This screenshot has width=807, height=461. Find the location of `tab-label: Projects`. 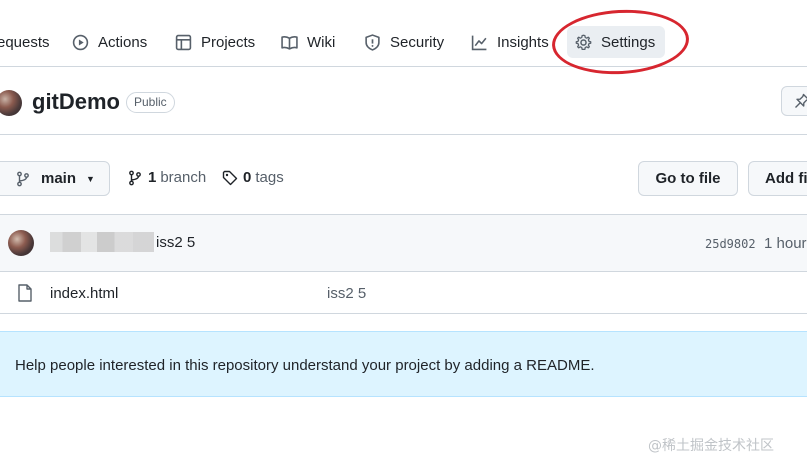

tab-label: Projects is located at coordinates (228, 42).